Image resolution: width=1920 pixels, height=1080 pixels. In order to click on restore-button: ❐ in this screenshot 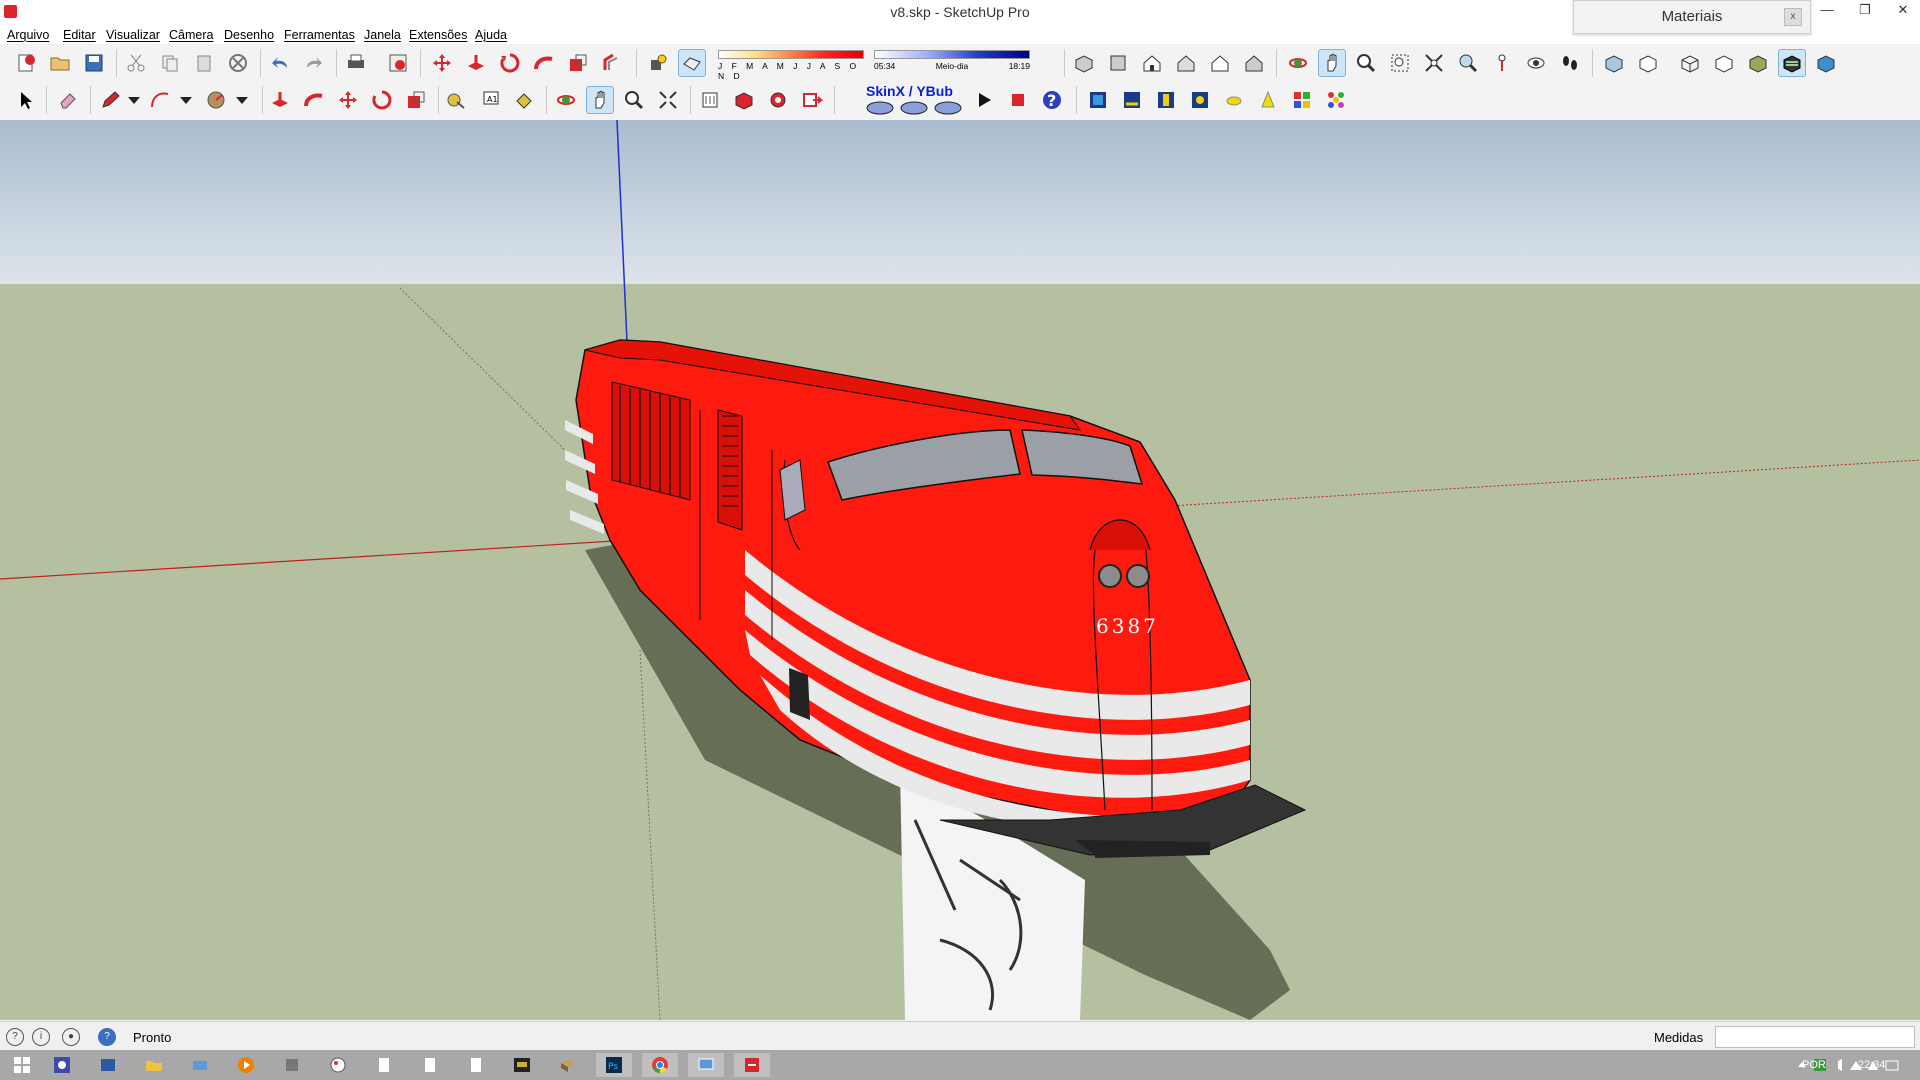, I will do `click(1865, 10)`.